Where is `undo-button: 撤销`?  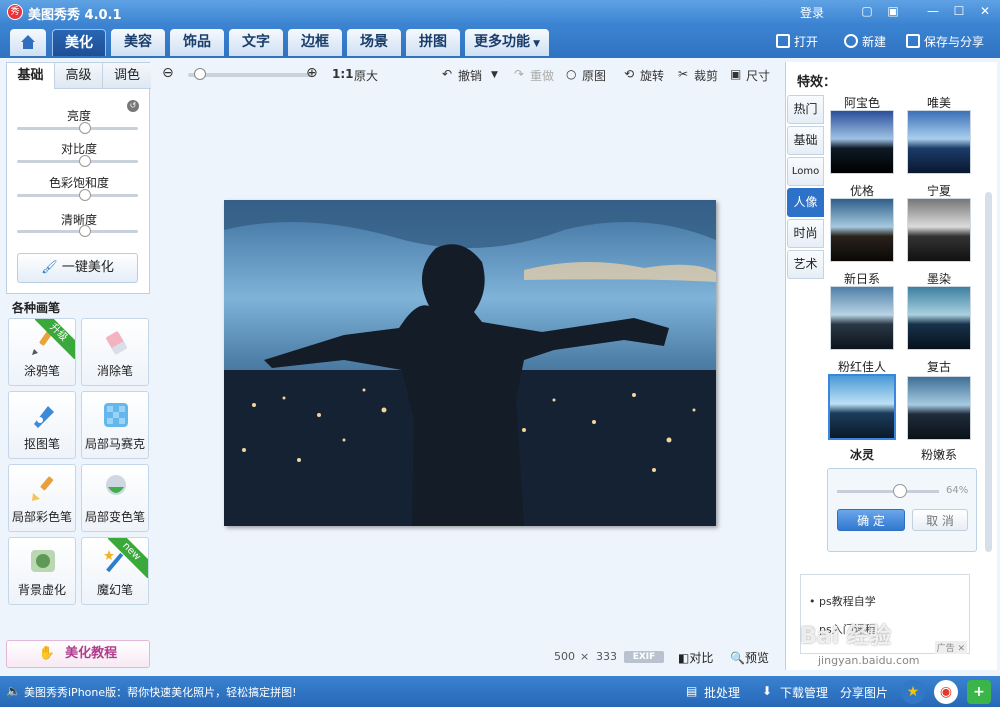 undo-button: 撤销 is located at coordinates (470, 75).